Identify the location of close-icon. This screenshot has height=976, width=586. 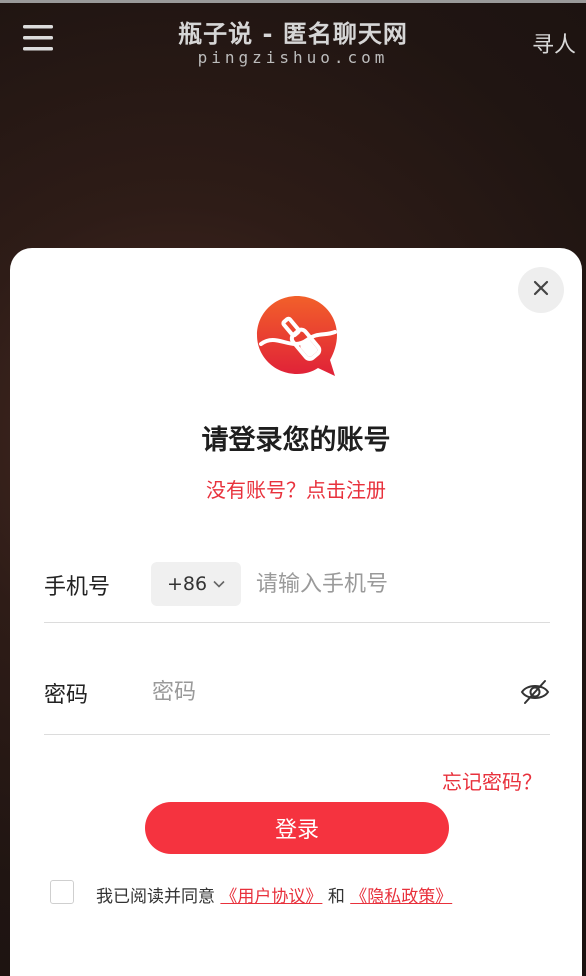
(541, 290).